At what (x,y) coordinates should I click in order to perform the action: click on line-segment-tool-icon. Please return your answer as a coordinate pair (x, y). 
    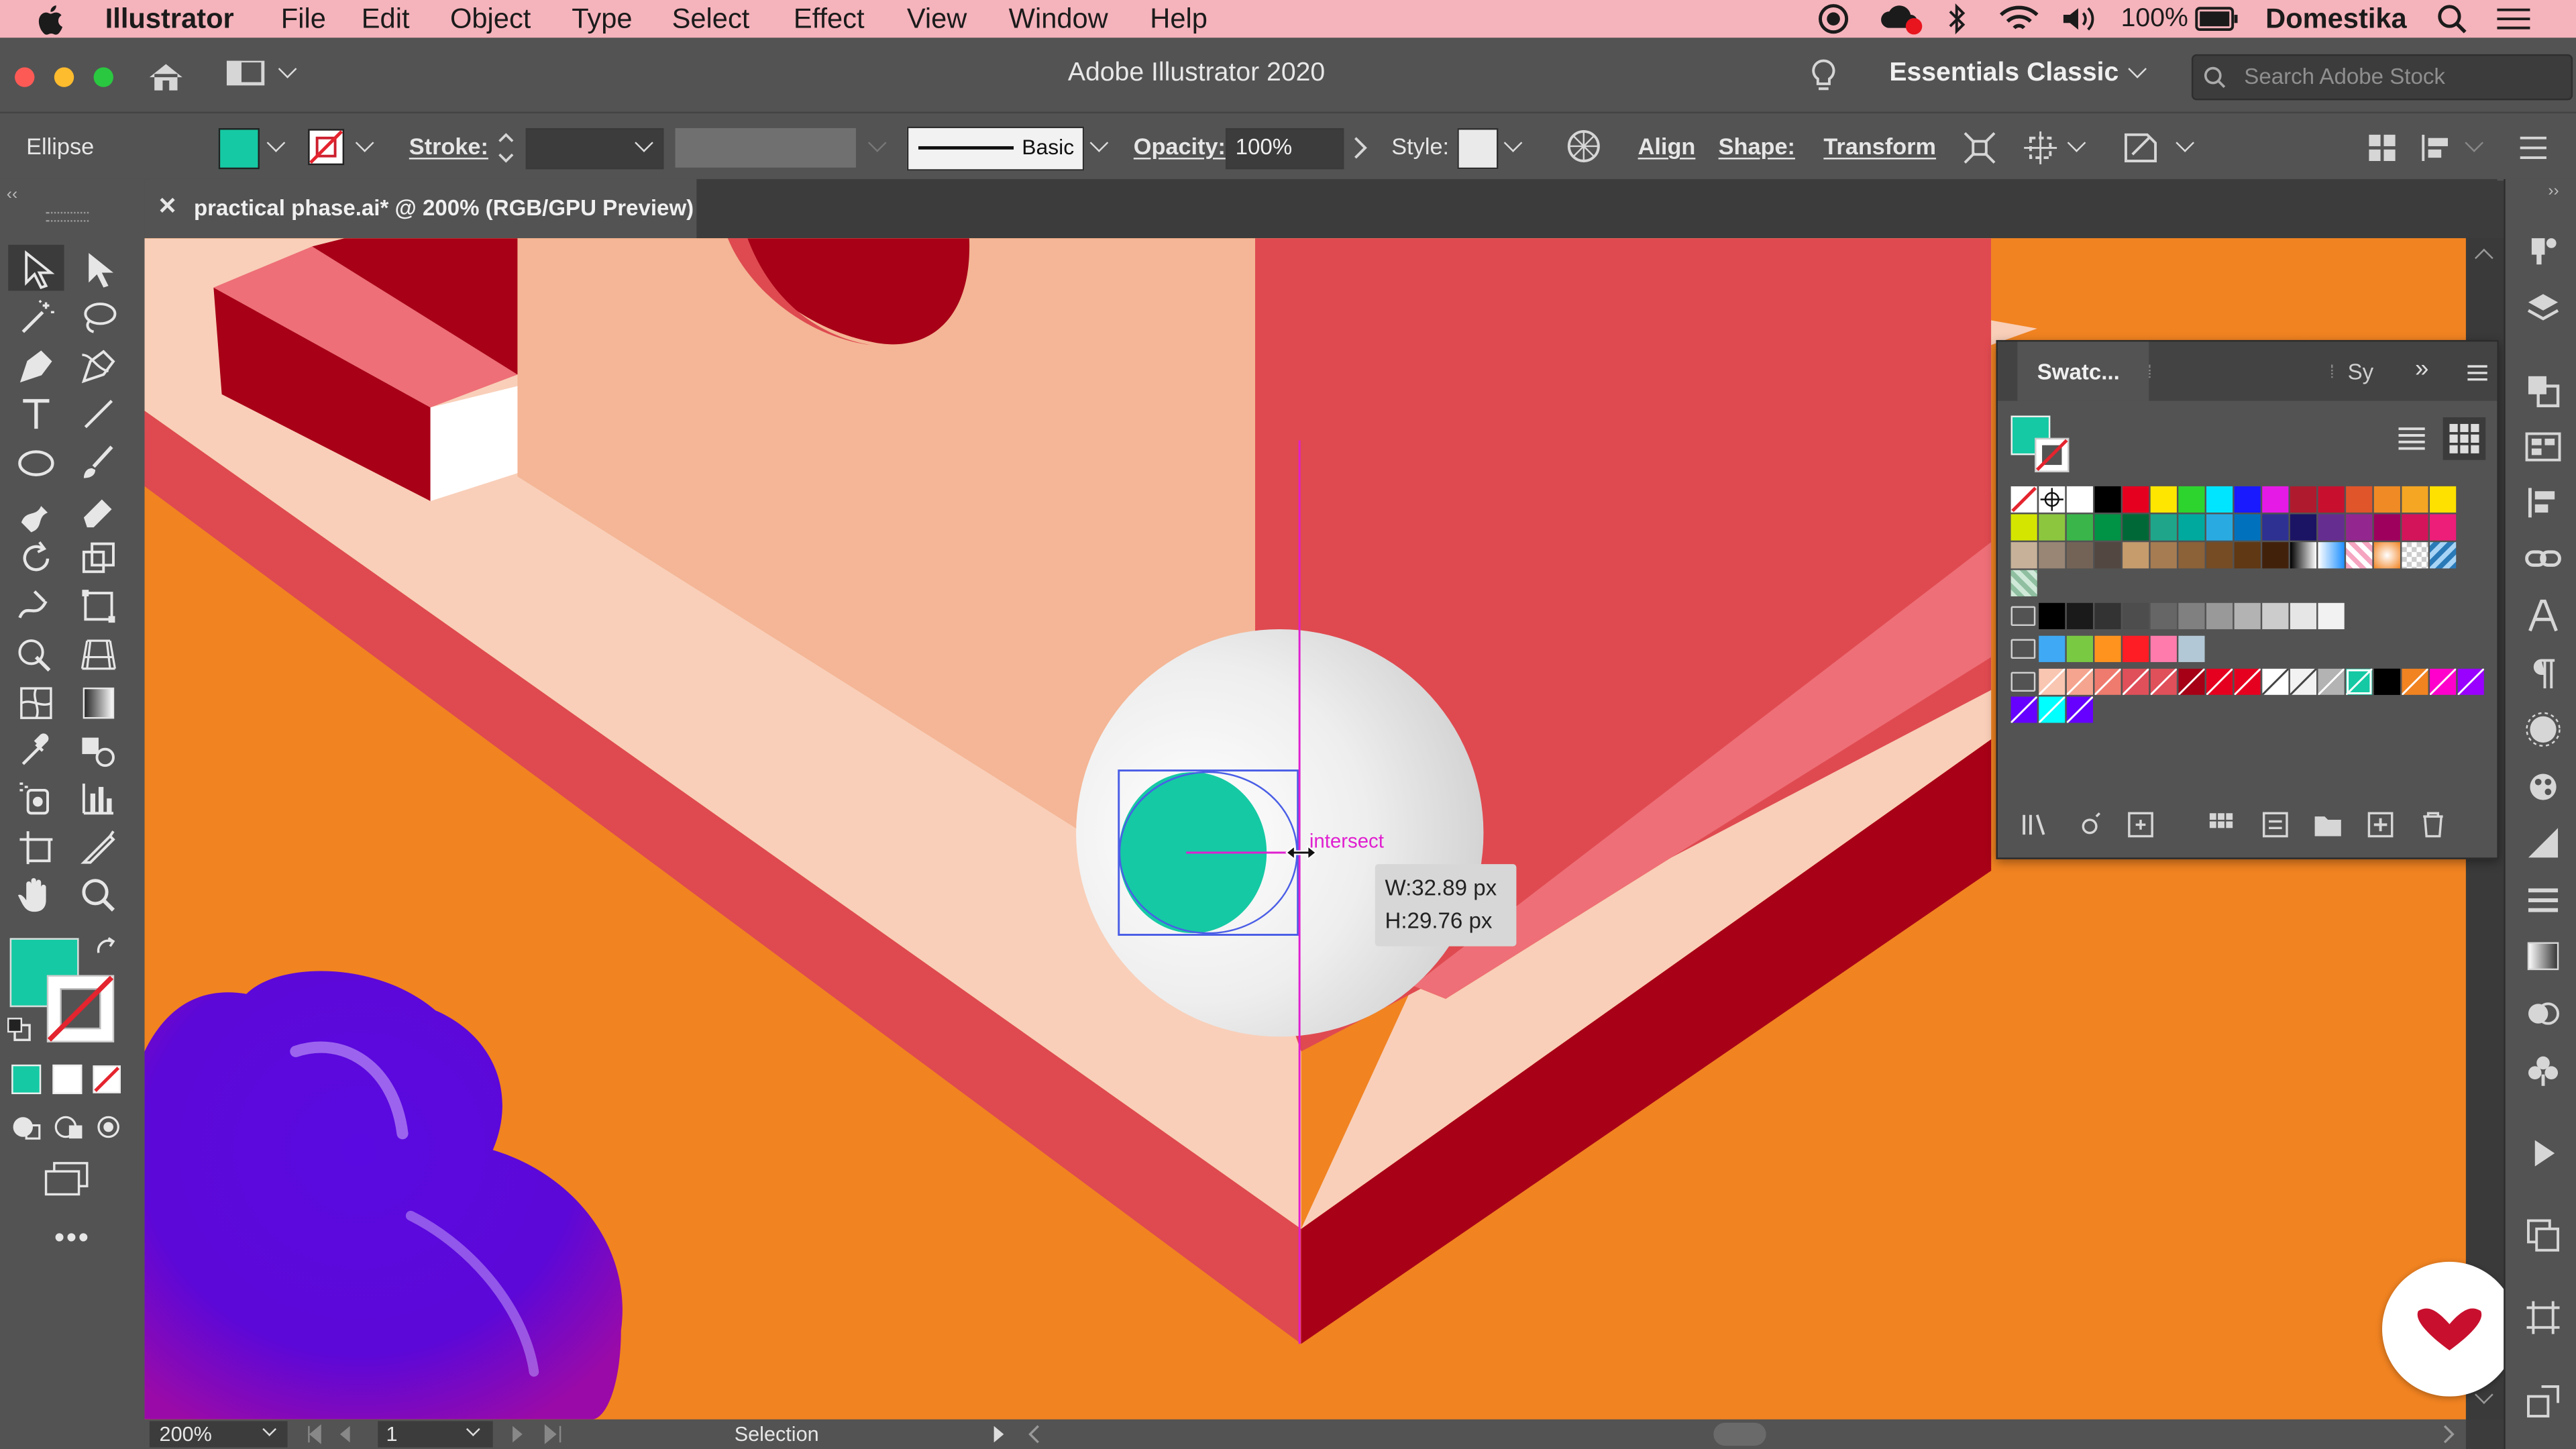
    Looking at the image, I should click on (98, 413).